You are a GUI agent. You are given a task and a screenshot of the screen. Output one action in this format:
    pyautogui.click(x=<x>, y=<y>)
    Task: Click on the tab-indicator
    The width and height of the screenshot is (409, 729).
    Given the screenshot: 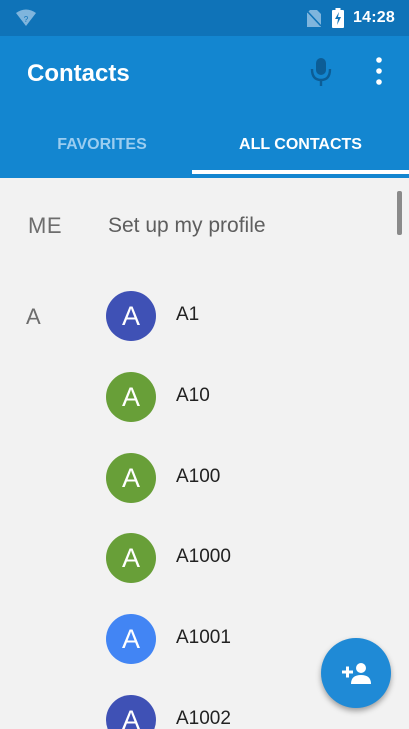 What is the action you would take?
    pyautogui.click(x=300, y=172)
    